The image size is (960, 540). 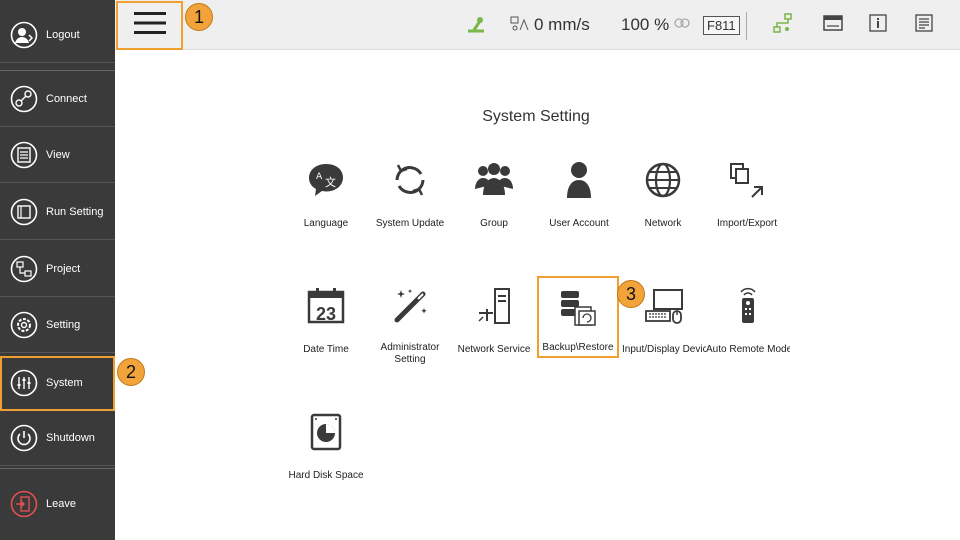 I want to click on sidebar-item-label: Run Setting, so click(x=75, y=212).